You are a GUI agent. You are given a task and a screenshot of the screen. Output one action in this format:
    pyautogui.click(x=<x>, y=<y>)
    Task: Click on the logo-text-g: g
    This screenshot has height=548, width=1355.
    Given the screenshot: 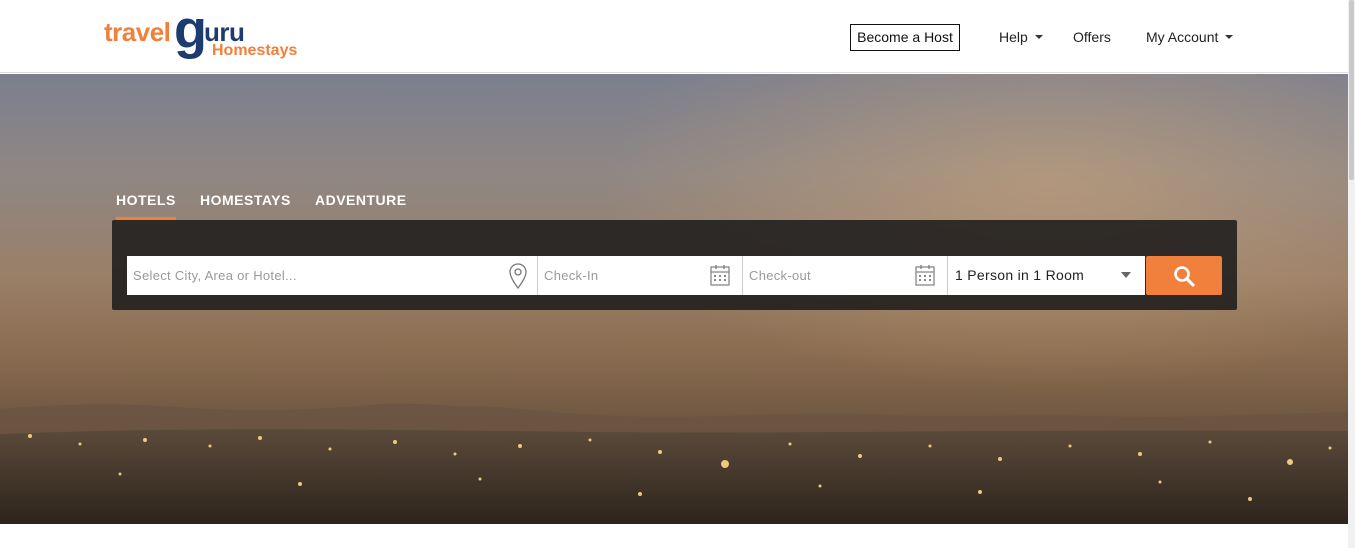 What is the action you would take?
    pyautogui.click(x=190, y=30)
    